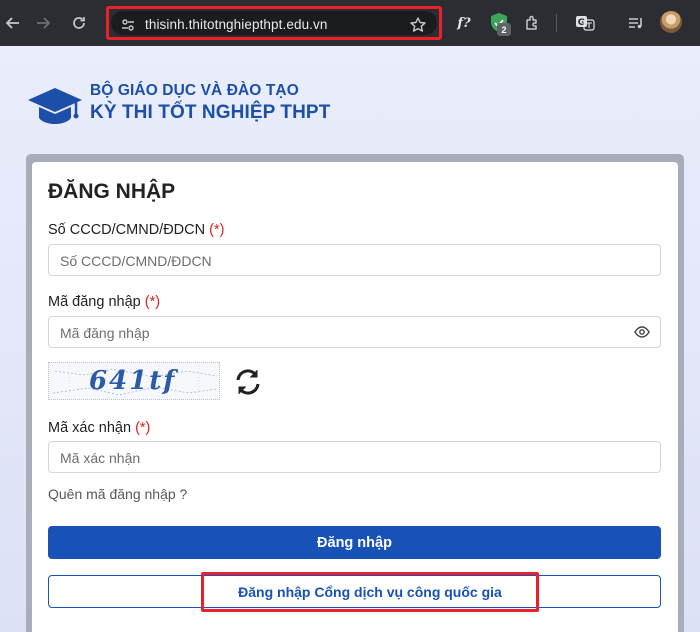 The width and height of the screenshot is (700, 632). I want to click on graduation-cap-icon, so click(55, 105).